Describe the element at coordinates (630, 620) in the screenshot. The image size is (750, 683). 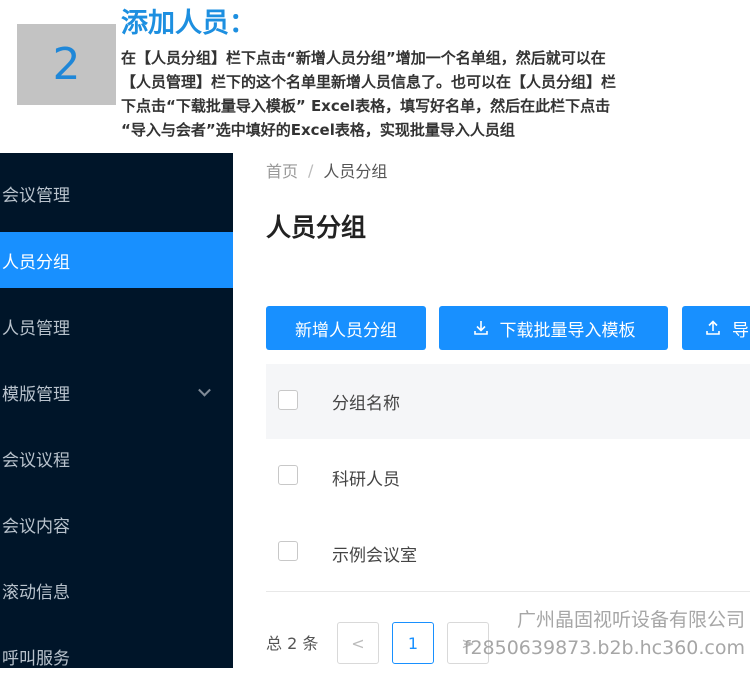
I see `watermark-company: 广州晶固视听设备有限公司` at that location.